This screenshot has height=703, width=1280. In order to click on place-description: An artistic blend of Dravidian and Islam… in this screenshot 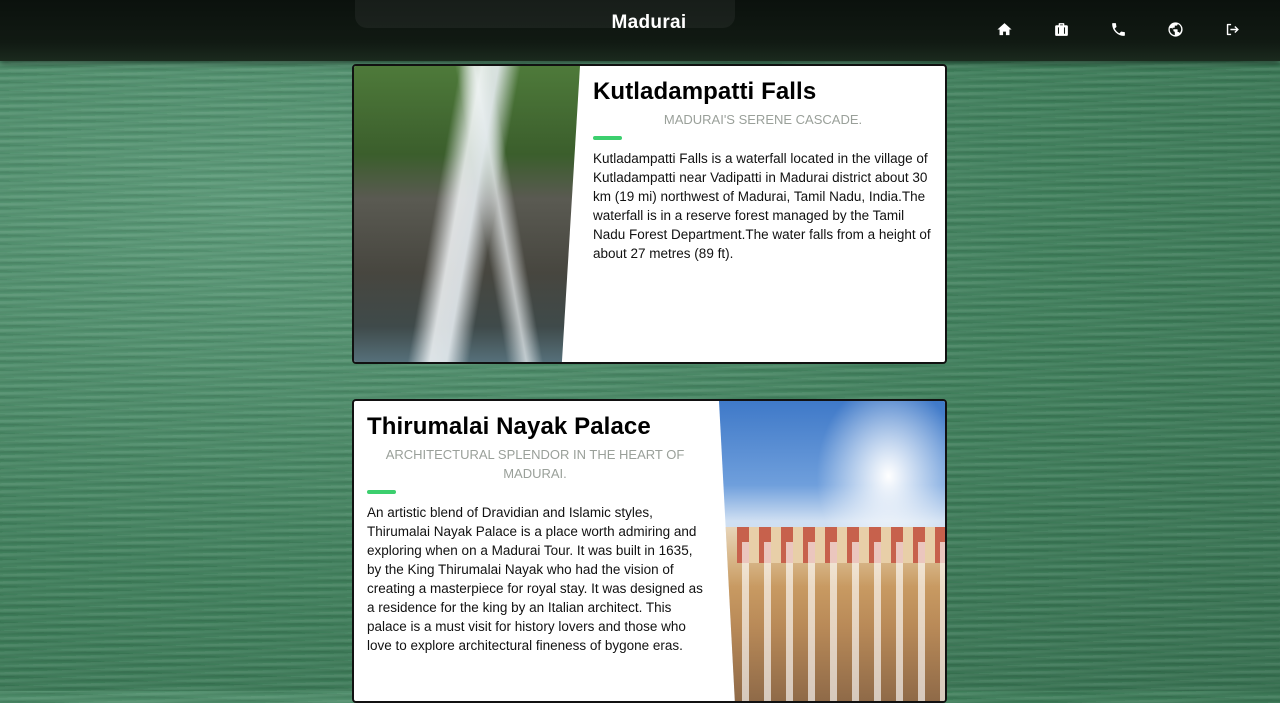, I will do `click(535, 579)`.